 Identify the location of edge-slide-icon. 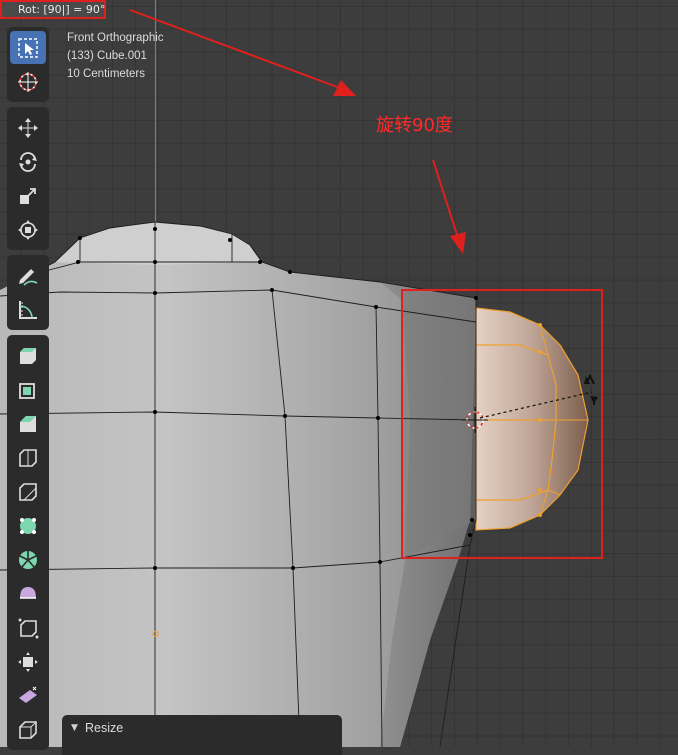
(28, 628).